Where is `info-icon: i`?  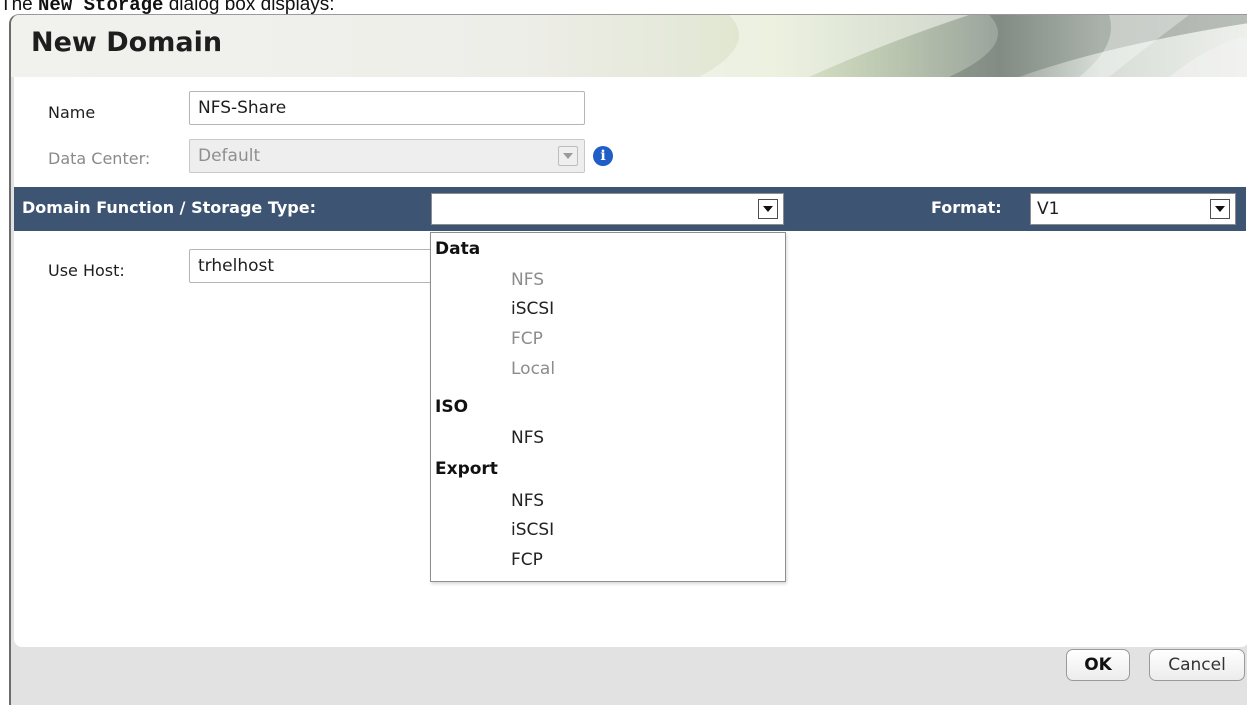
info-icon: i is located at coordinates (603, 156).